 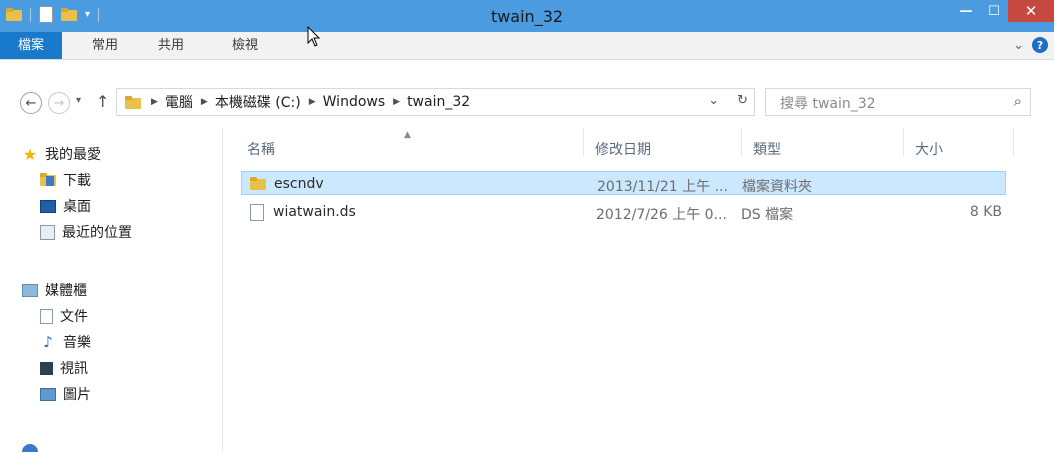 I want to click on sidebar-item-label: 圖片, so click(x=77, y=395).